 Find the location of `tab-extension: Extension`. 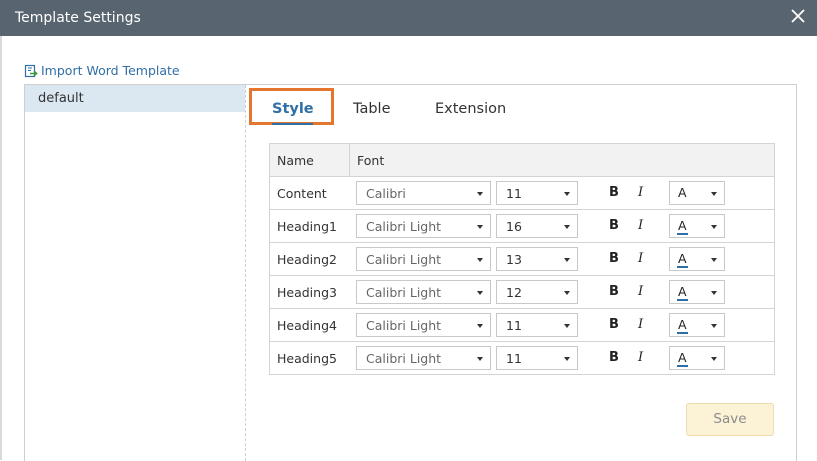

tab-extension: Extension is located at coordinates (470, 109).